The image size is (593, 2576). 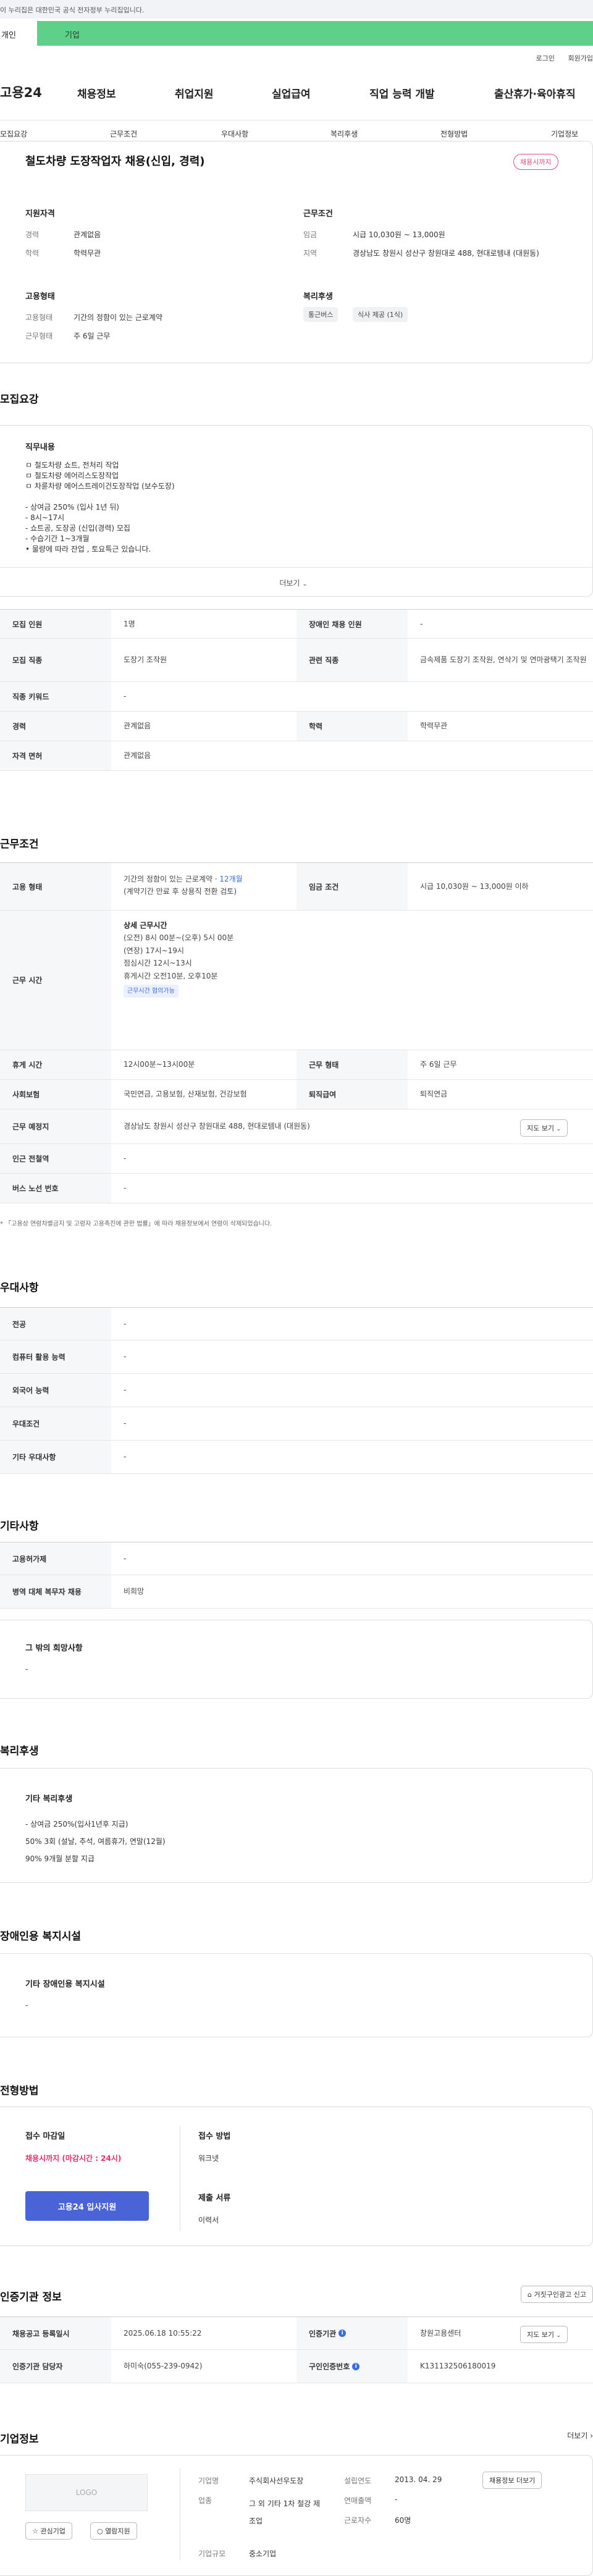 What do you see at coordinates (418, 2479) in the screenshot?
I see `founded-value: 2013. 04. 29` at bounding box center [418, 2479].